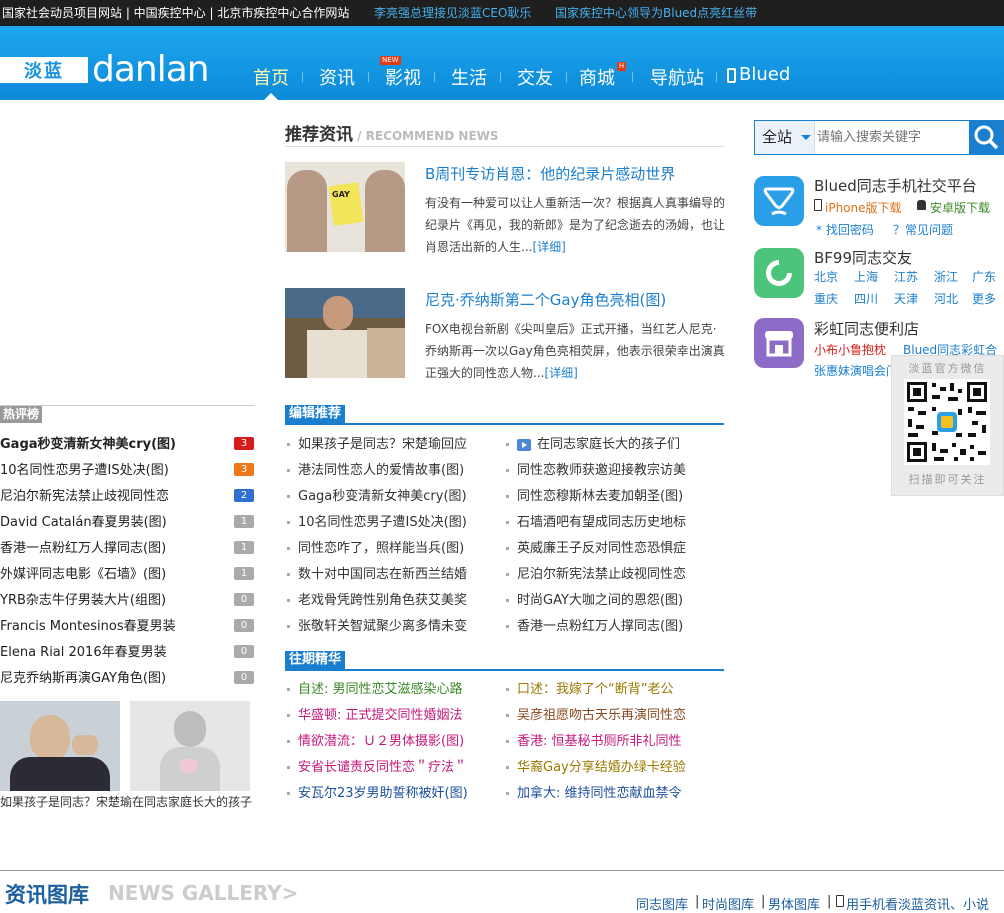  Describe the element at coordinates (826, 298) in the screenshot. I see `city-link: 重庆` at that location.